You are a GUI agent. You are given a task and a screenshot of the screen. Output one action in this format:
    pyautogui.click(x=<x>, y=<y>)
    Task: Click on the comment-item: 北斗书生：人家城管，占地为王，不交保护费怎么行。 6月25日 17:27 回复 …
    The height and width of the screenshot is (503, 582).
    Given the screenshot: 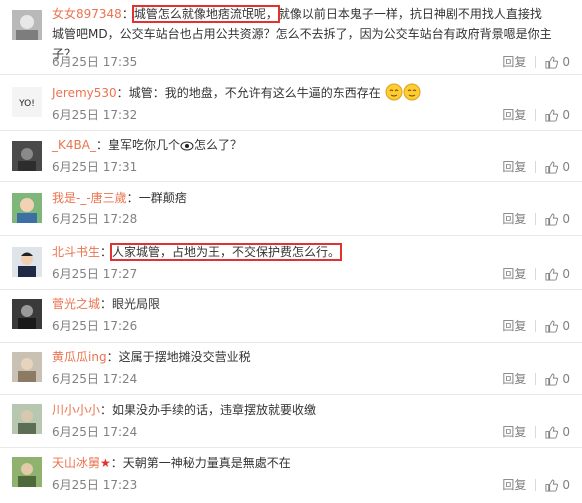 What is the action you would take?
    pyautogui.click(x=291, y=262)
    